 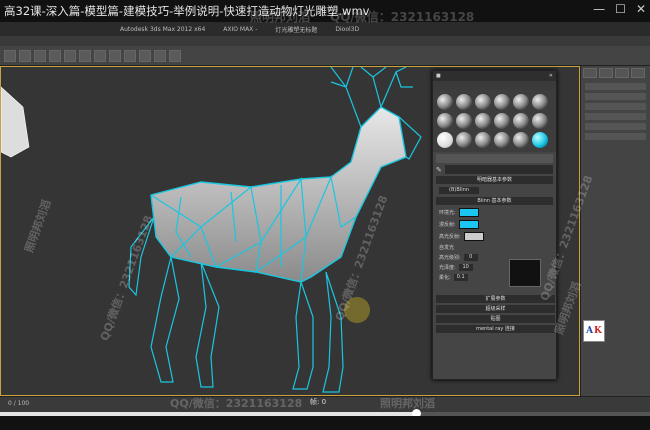 What do you see at coordinates (598, 331) in the screenshot?
I see `logo-letter-k: K` at bounding box center [598, 331].